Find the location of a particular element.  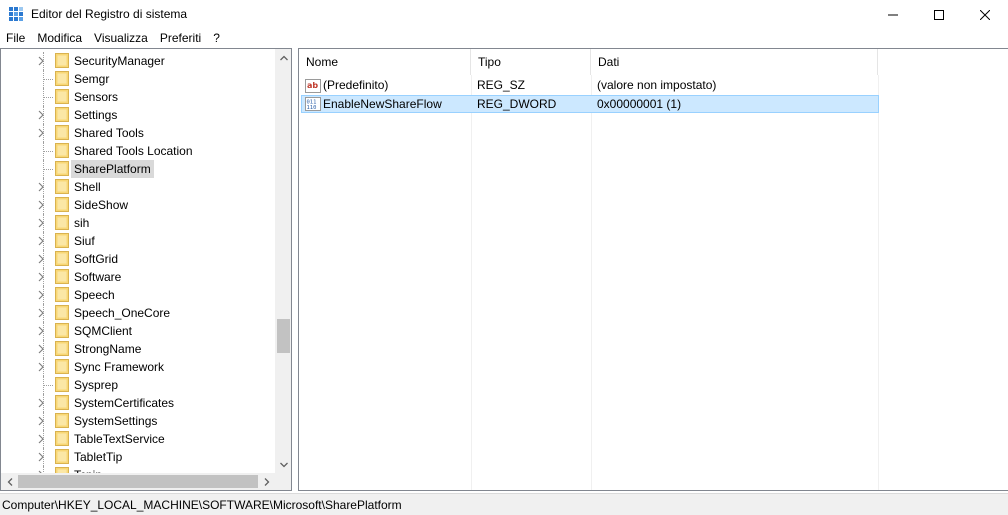

tree-item: StrongName is located at coordinates (138, 349).